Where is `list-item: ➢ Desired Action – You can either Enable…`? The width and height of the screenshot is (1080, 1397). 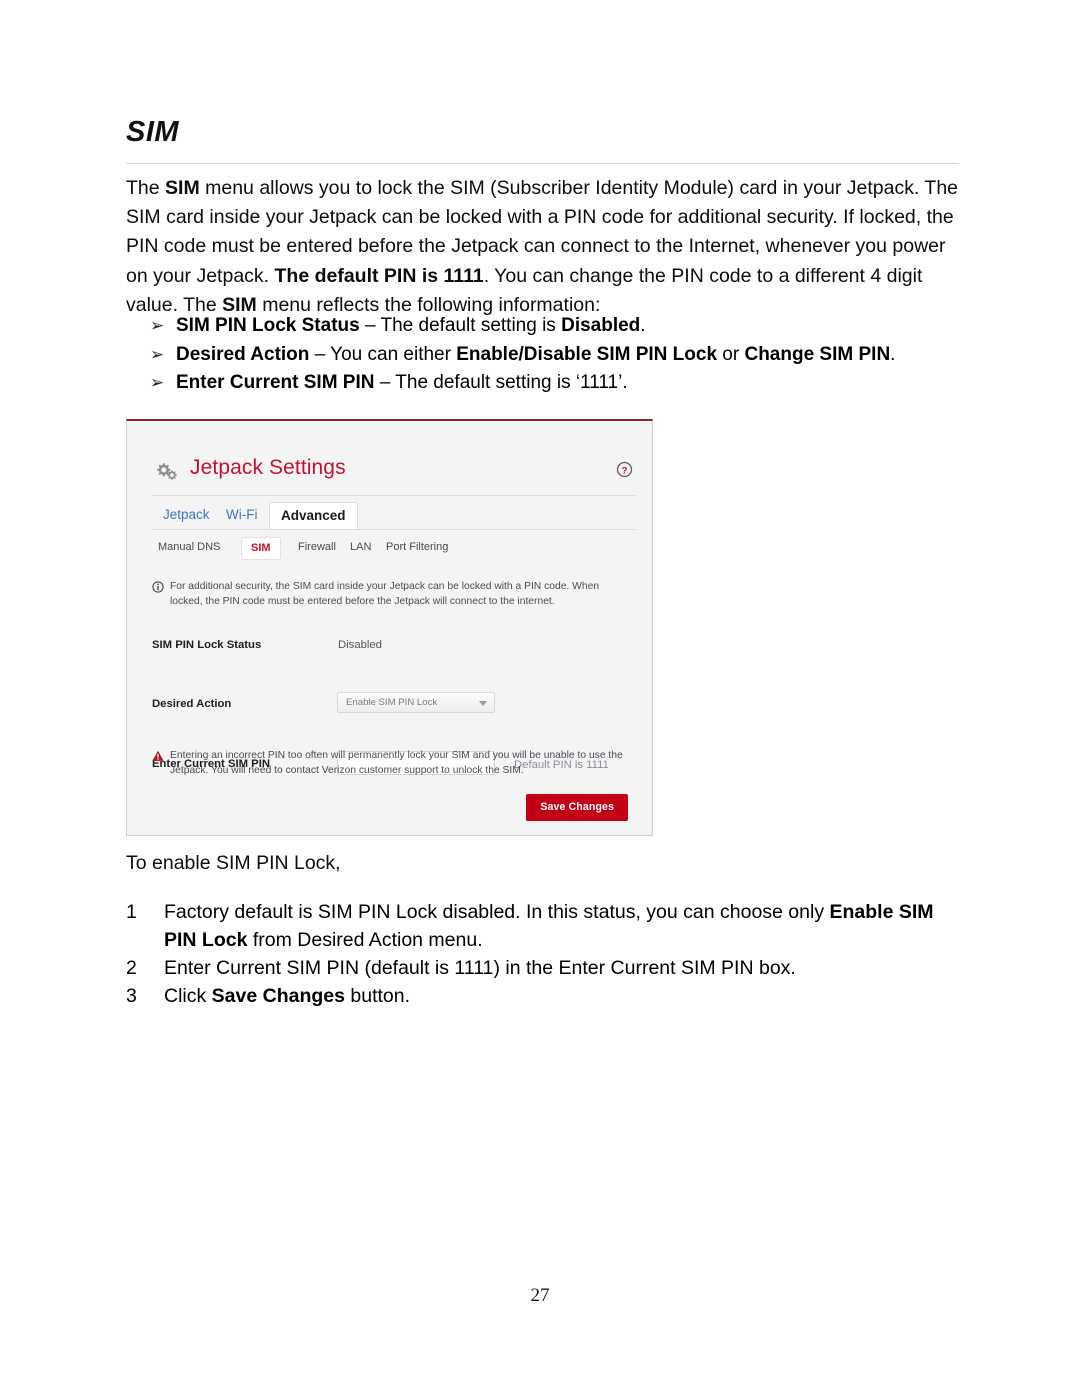 list-item: ➢ Desired Action – You can either Enable… is located at coordinates (565, 355).